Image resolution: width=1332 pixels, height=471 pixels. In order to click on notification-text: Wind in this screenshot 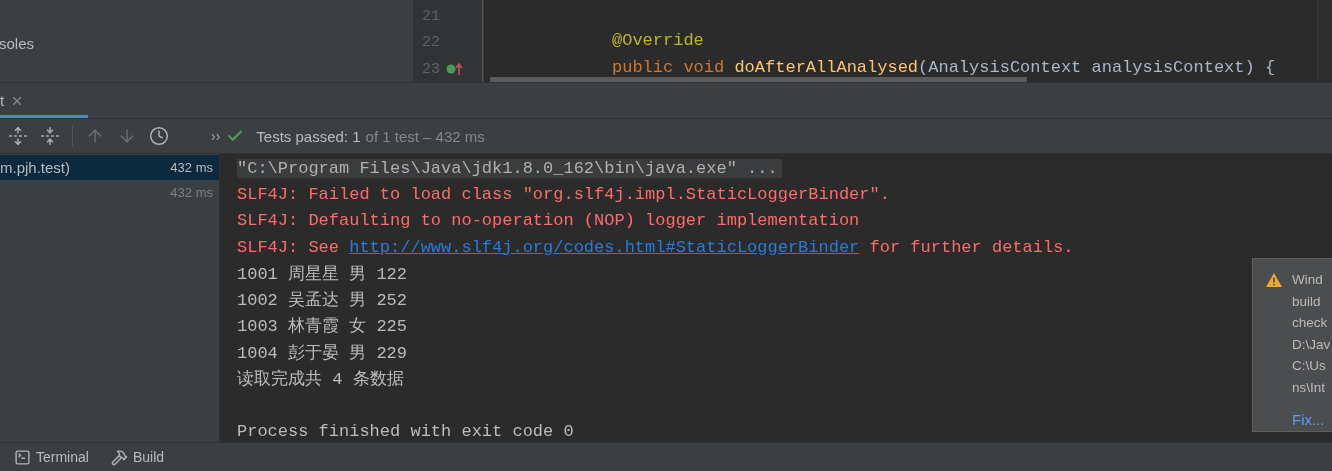, I will do `click(1308, 280)`.